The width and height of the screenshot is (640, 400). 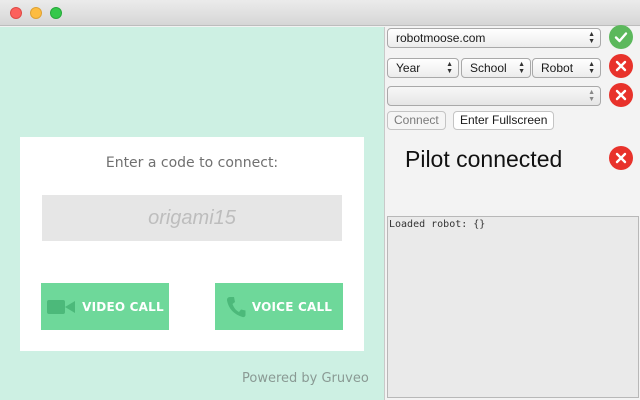 I want to click on blank-select: ▲ ▼, so click(x=494, y=96).